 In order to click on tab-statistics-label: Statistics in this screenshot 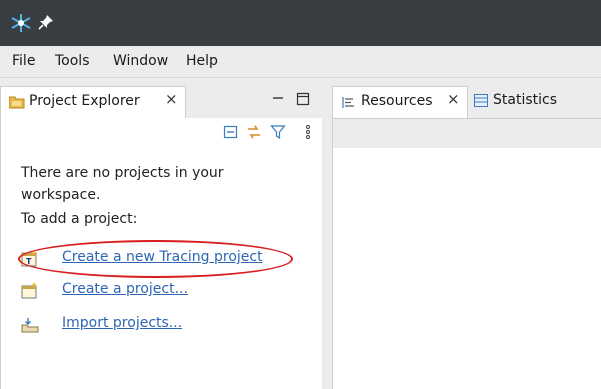, I will do `click(525, 100)`.